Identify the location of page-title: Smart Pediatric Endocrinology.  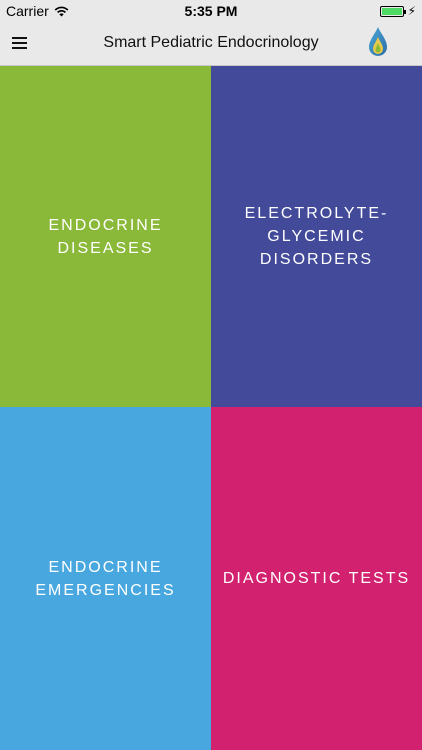
(211, 42).